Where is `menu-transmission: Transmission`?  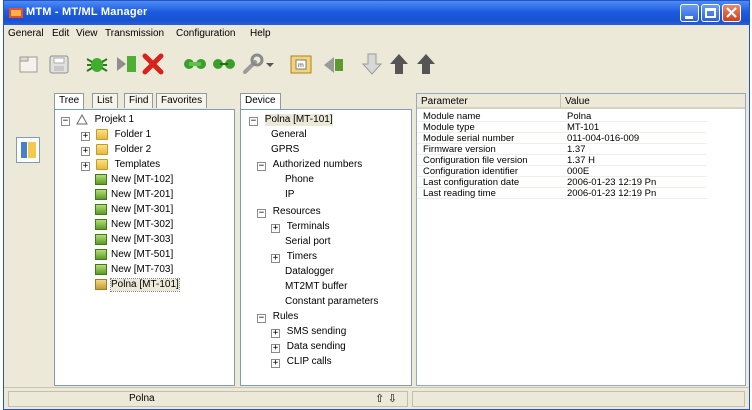
menu-transmission: Transmission is located at coordinates (134, 33).